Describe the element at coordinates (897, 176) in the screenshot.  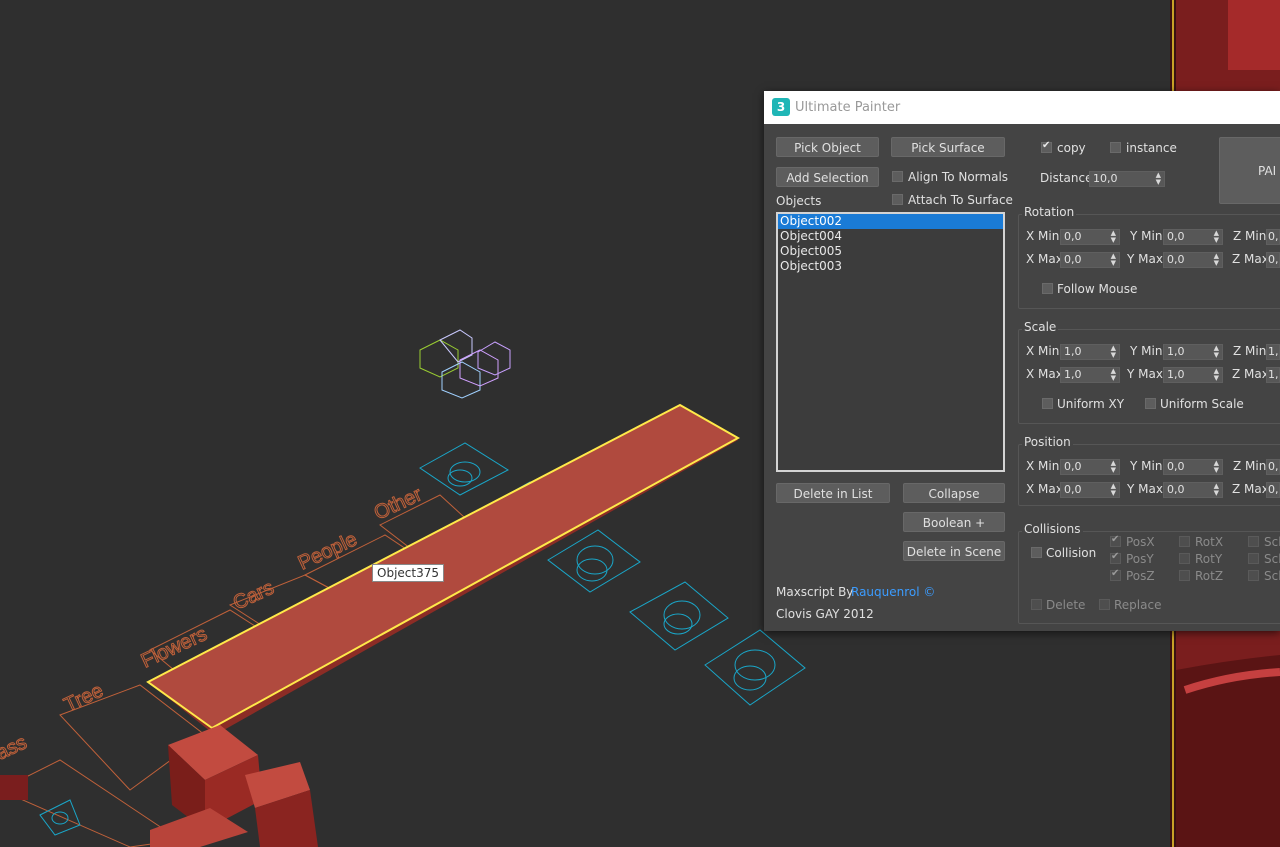
I see `align-to-normals-checkbox` at that location.